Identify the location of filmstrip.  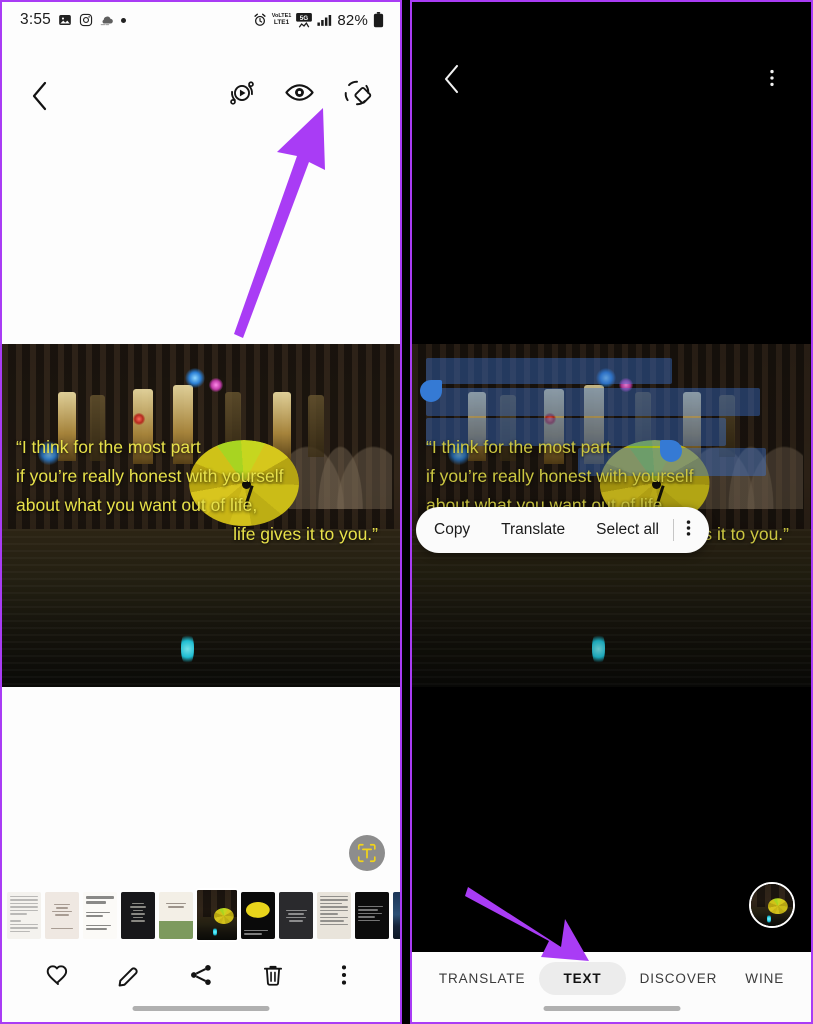
(201, 915).